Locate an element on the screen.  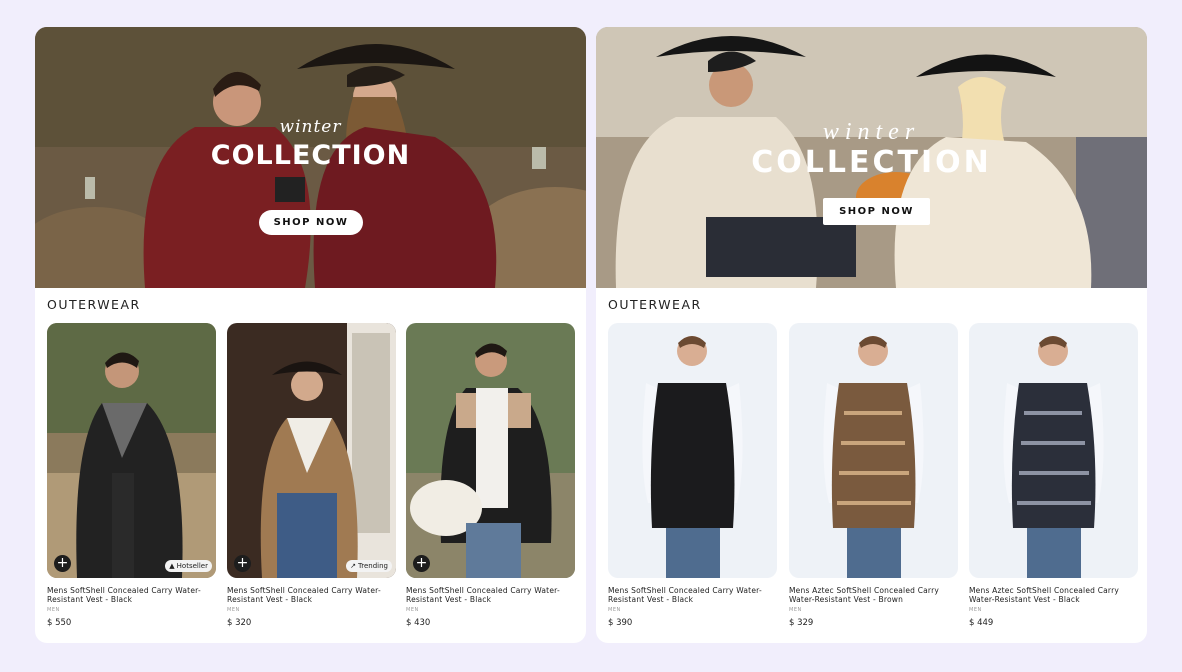
product-price: $ 550 is located at coordinates (59, 623).